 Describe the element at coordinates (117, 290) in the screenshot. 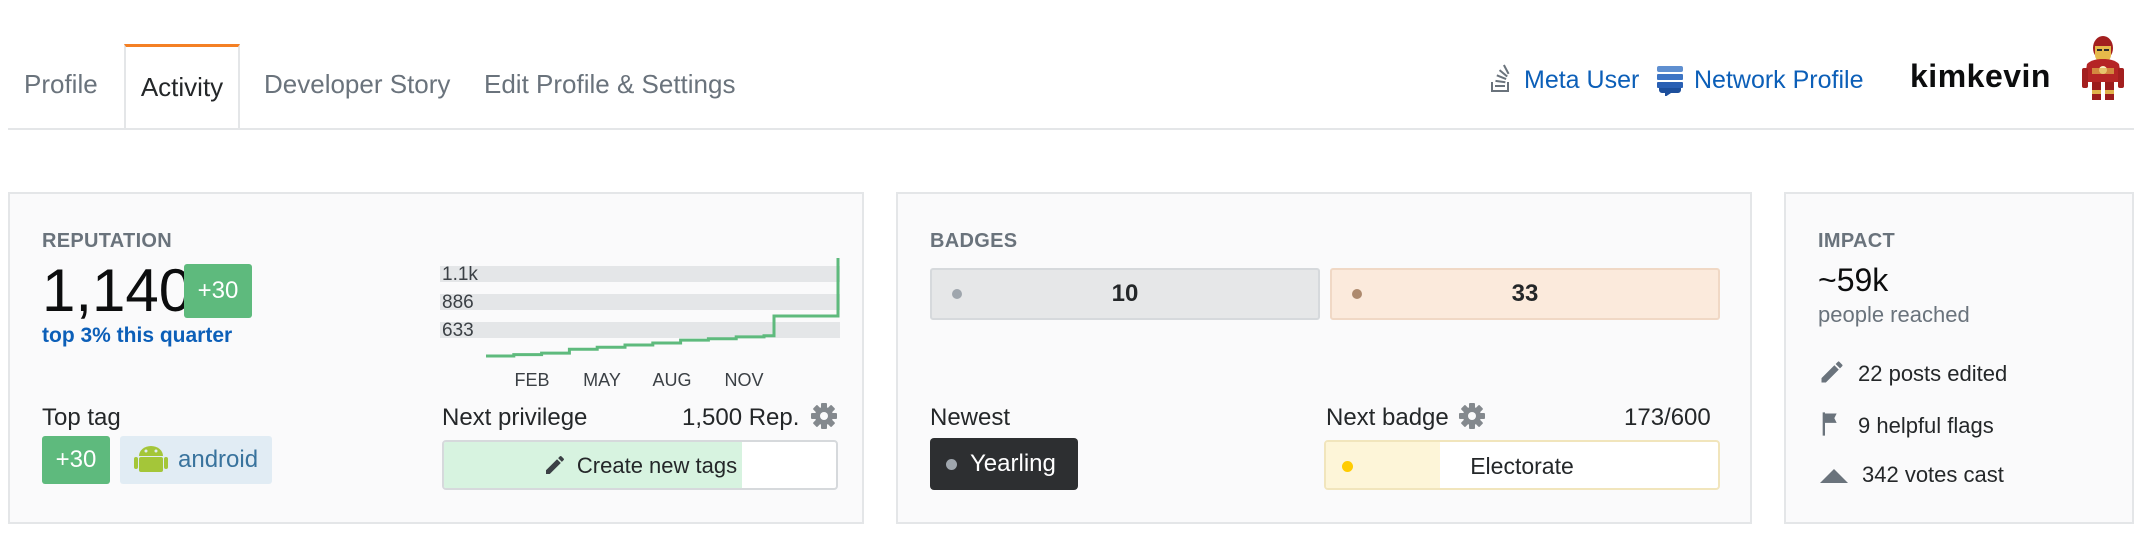

I see `reputation-value: 1,140` at that location.